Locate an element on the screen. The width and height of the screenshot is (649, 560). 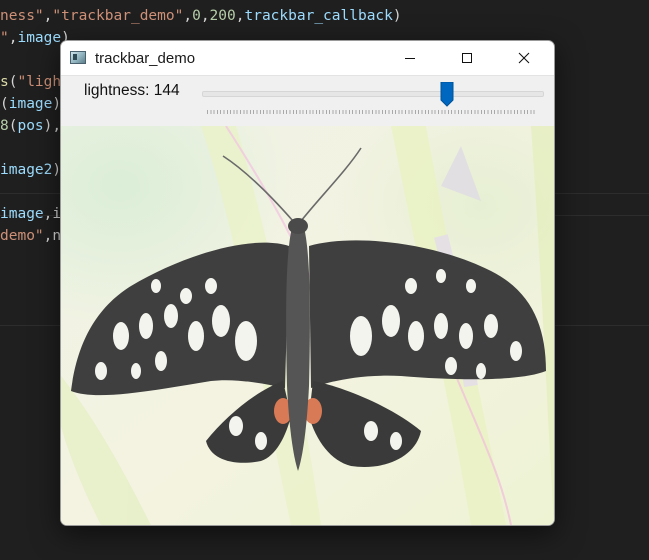
maximize-button is located at coordinates (467, 58).